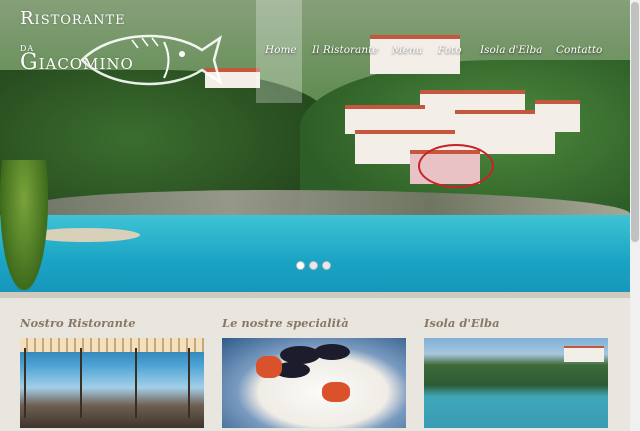 Image resolution: width=640 pixels, height=431 pixels. Describe the element at coordinates (345, 50) in the screenshot. I see `nav-il-ristorante: Il Ristorante` at that location.